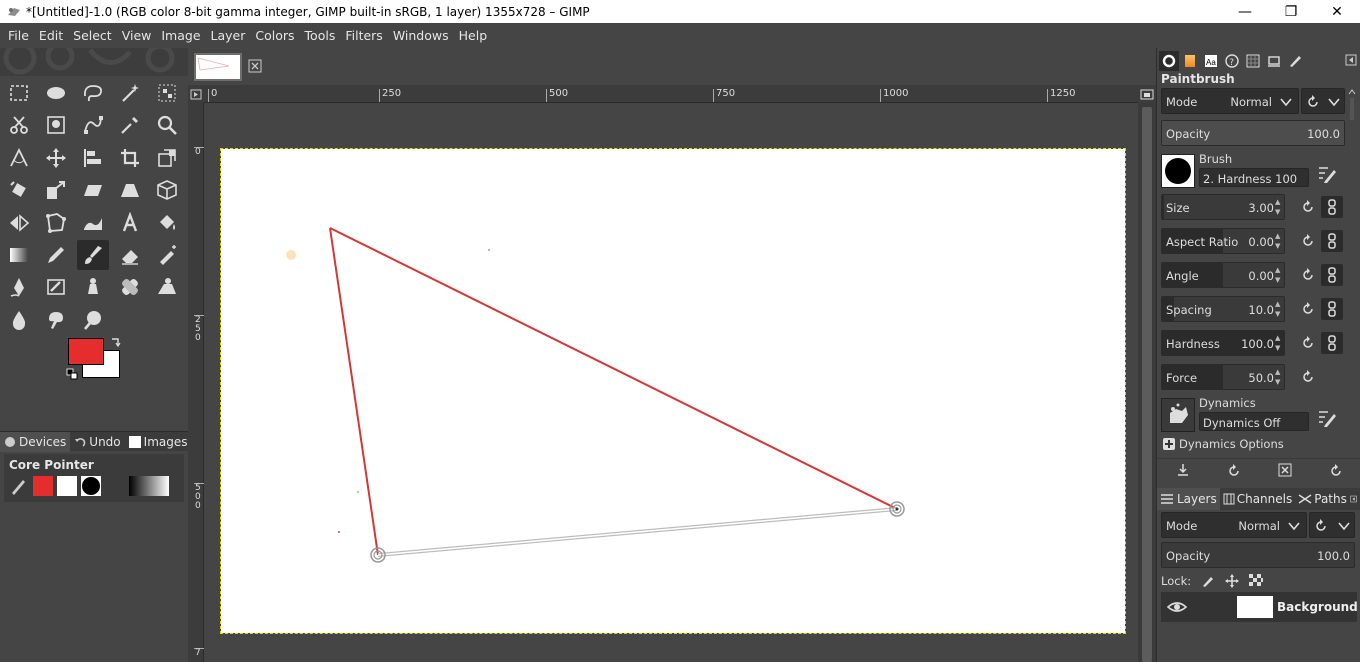 This screenshot has width=1360, height=662. What do you see at coordinates (1190, 61) in the screenshot?
I see `dock-tab-gradient` at bounding box center [1190, 61].